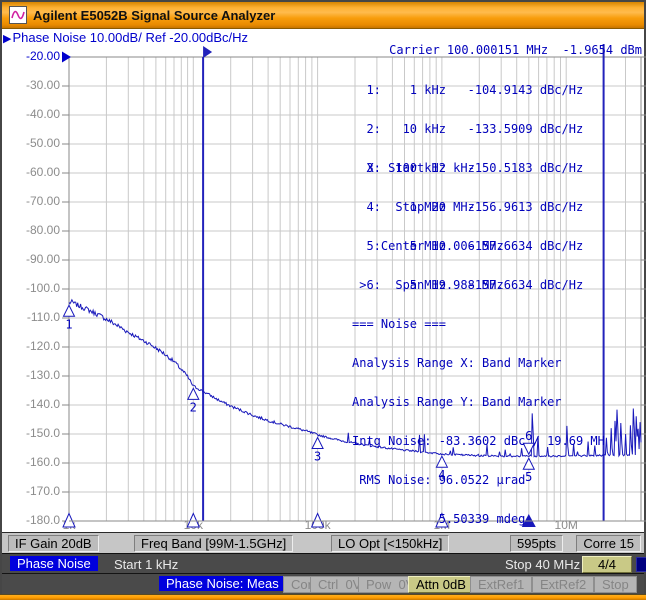 The width and height of the screenshot is (646, 600). What do you see at coordinates (68, 324) in the screenshot?
I see `marker-number: 1` at bounding box center [68, 324].